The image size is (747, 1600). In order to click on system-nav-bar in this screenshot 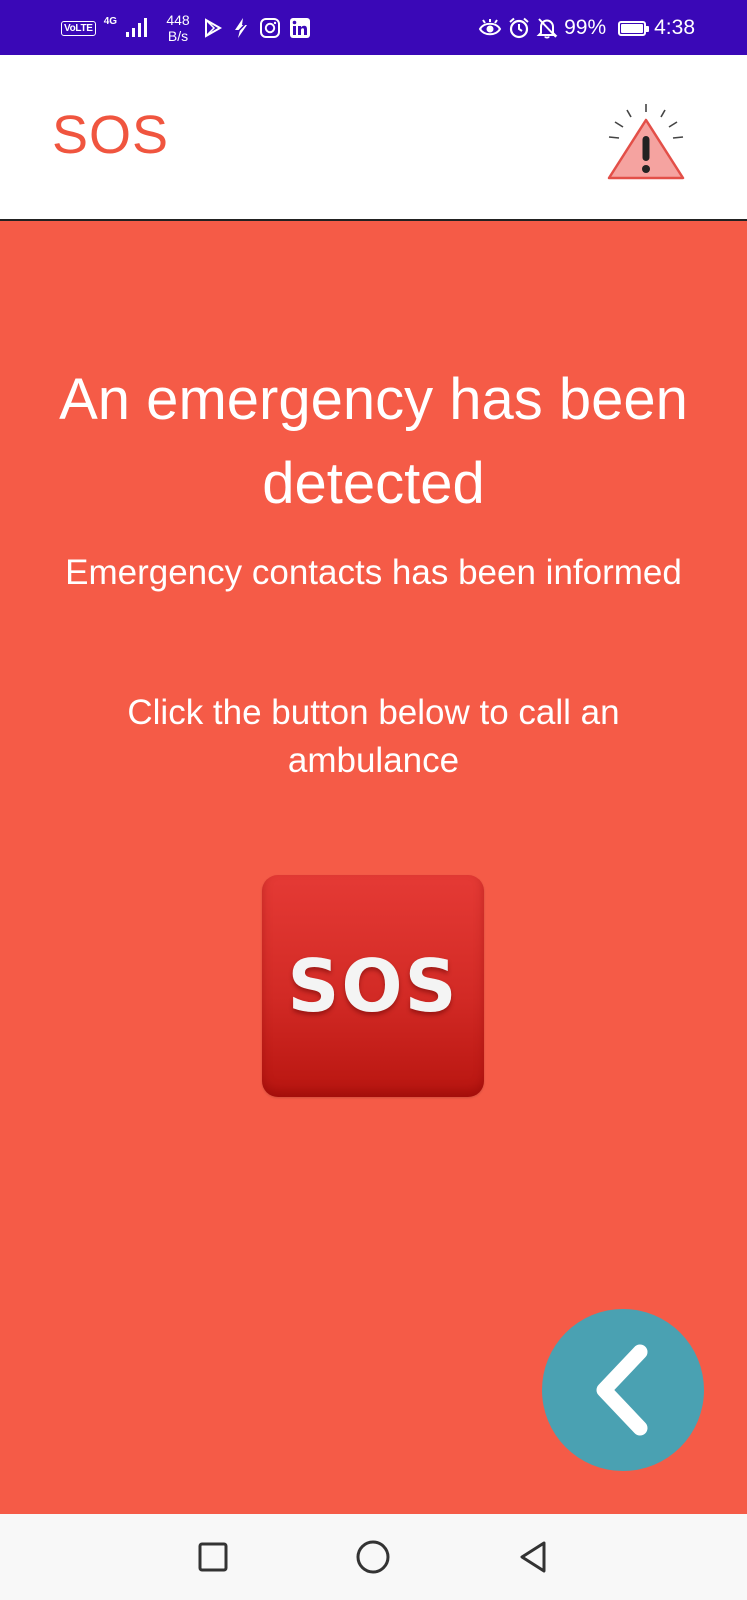, I will do `click(373, 1557)`.